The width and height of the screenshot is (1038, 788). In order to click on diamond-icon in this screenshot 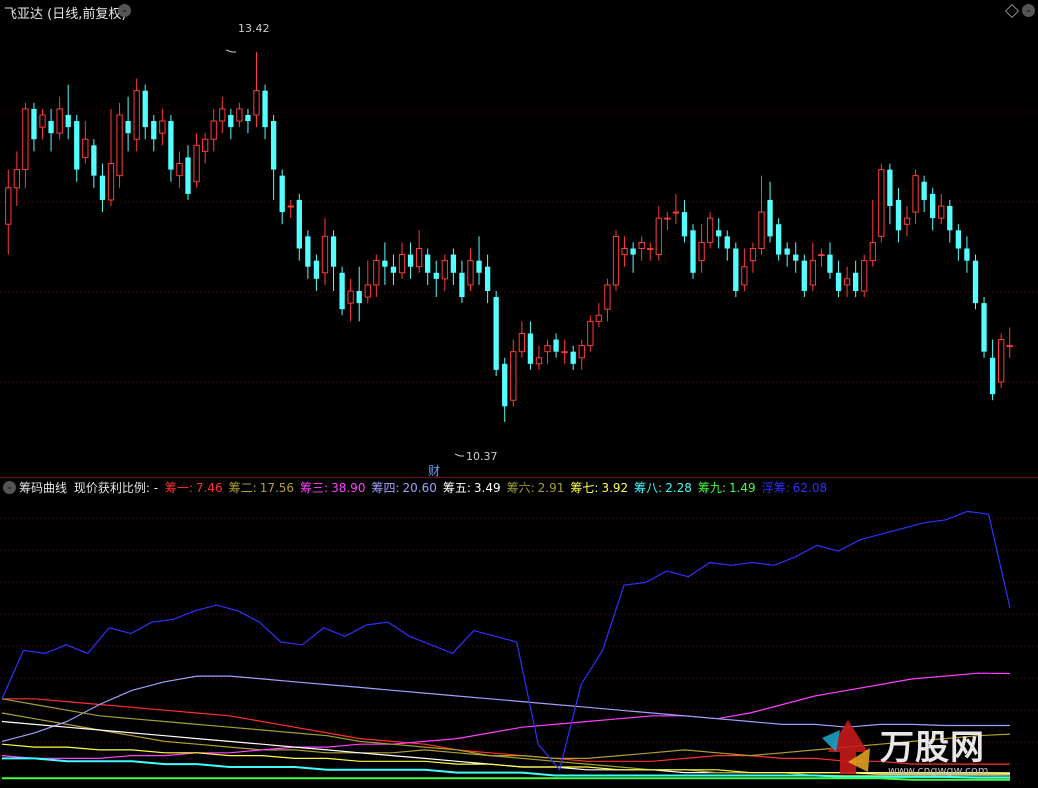, I will do `click(1012, 11)`.